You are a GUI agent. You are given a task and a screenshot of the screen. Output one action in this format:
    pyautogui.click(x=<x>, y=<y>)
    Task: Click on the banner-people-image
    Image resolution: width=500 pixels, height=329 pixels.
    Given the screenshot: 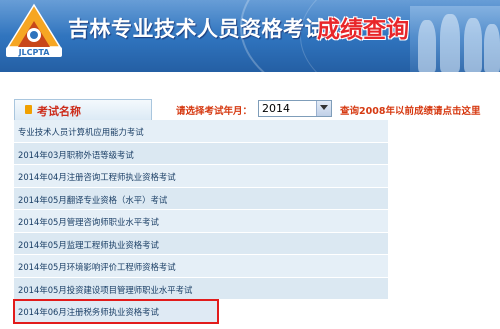 What is the action you would take?
    pyautogui.click(x=455, y=39)
    